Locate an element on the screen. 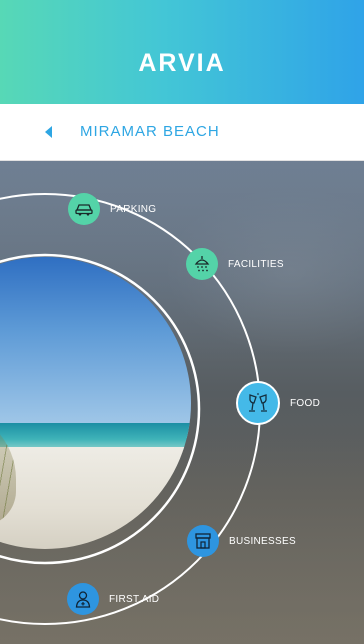 The width and height of the screenshot is (364, 644). breadcrumb: MIRAMAR BEACH is located at coordinates (182, 132).